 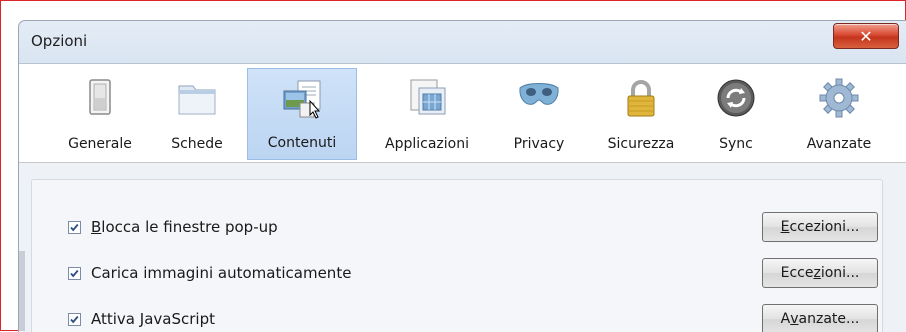 I want to click on tab-label: Contenuti, so click(x=302, y=143).